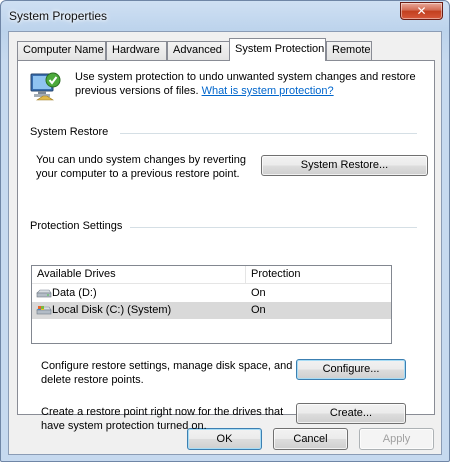  Describe the element at coordinates (76, 226) in the screenshot. I see `protection-settings-heading: Protection Settings` at that location.